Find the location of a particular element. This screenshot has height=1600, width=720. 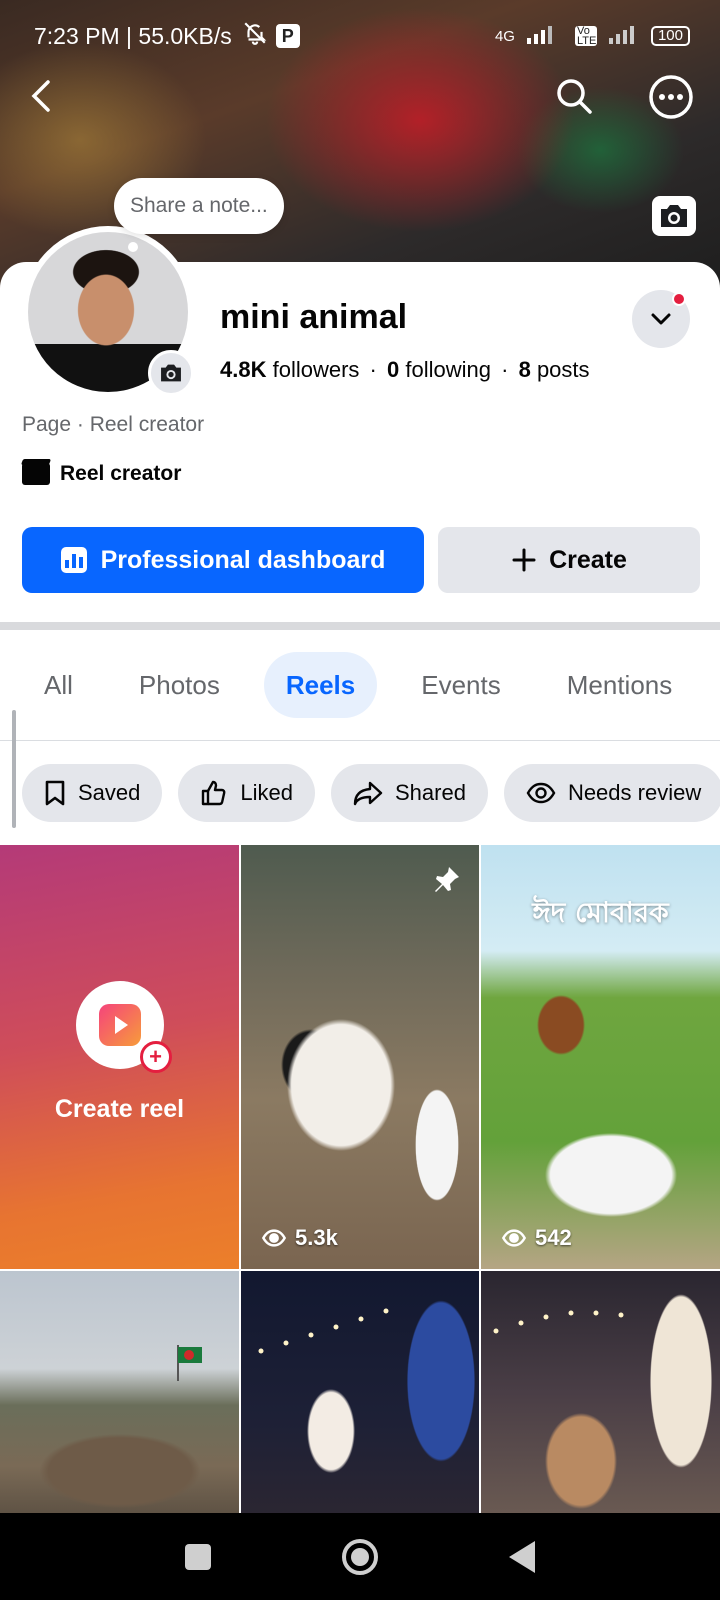

create-reel-tile: + Create reel is located at coordinates (119, 1057).